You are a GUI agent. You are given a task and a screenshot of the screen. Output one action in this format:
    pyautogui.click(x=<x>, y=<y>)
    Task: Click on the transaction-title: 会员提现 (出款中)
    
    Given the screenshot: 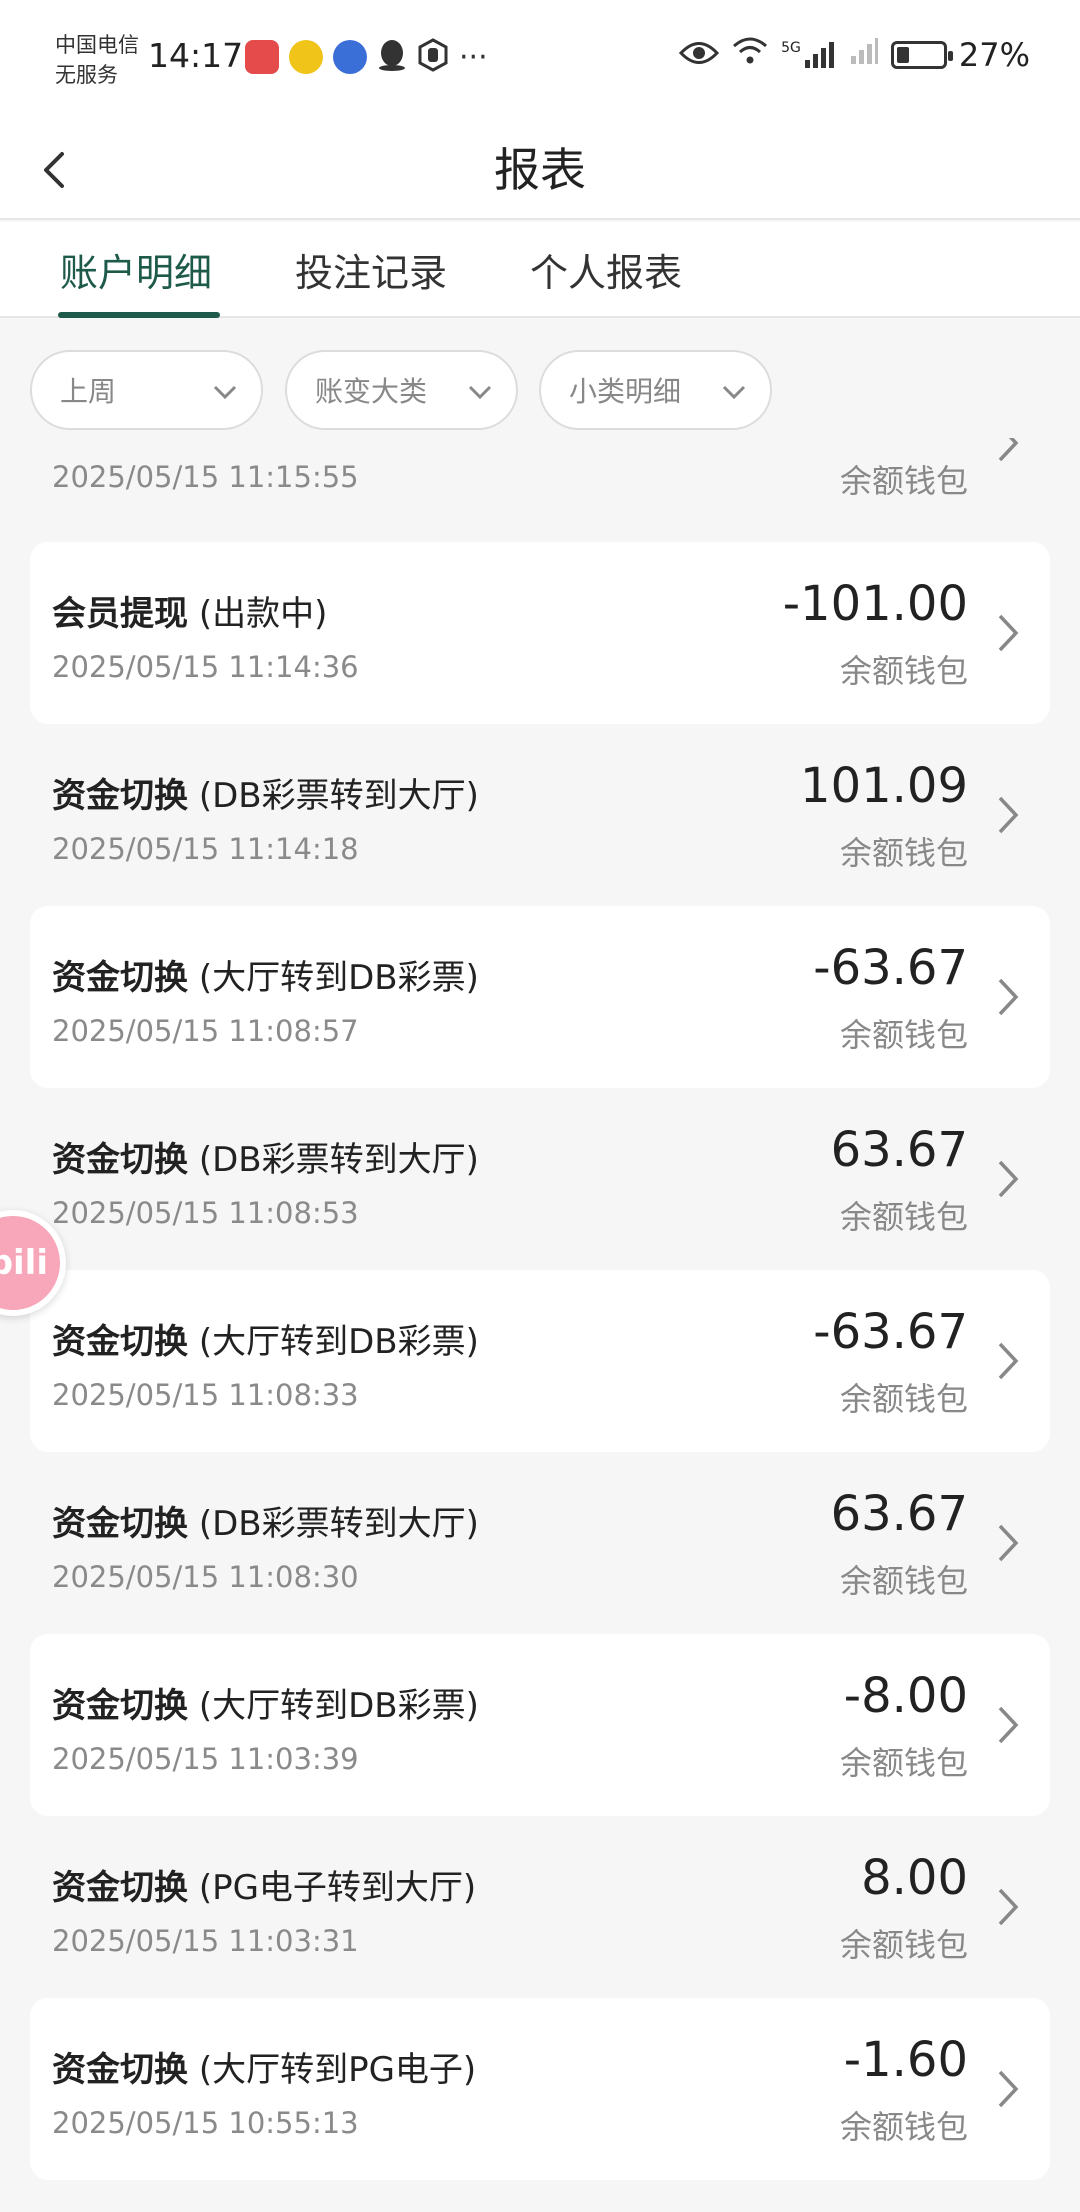 What is the action you would take?
    pyautogui.click(x=189, y=610)
    